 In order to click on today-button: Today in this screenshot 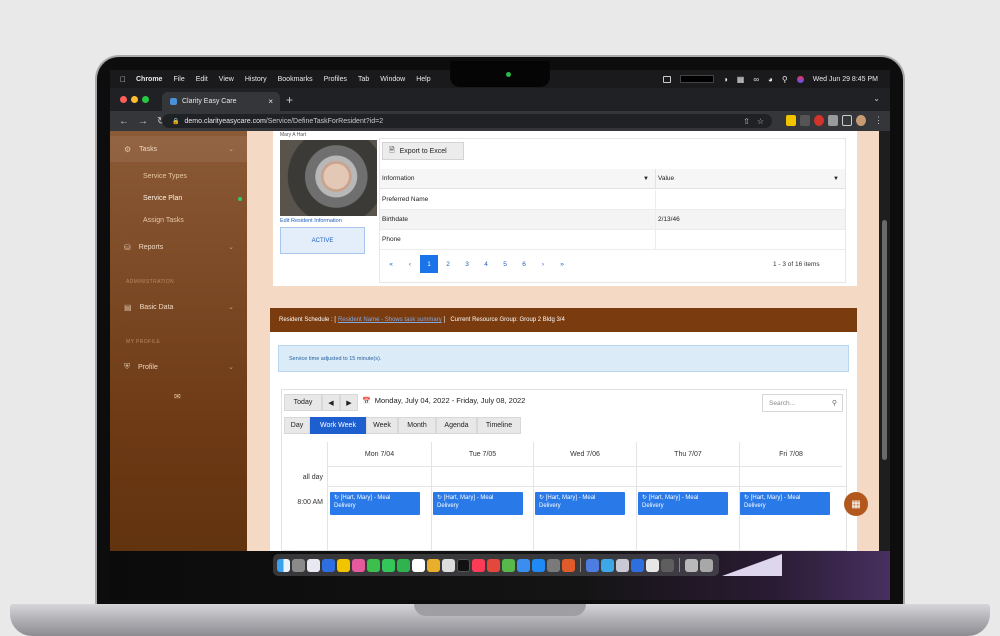, I will do `click(303, 402)`.